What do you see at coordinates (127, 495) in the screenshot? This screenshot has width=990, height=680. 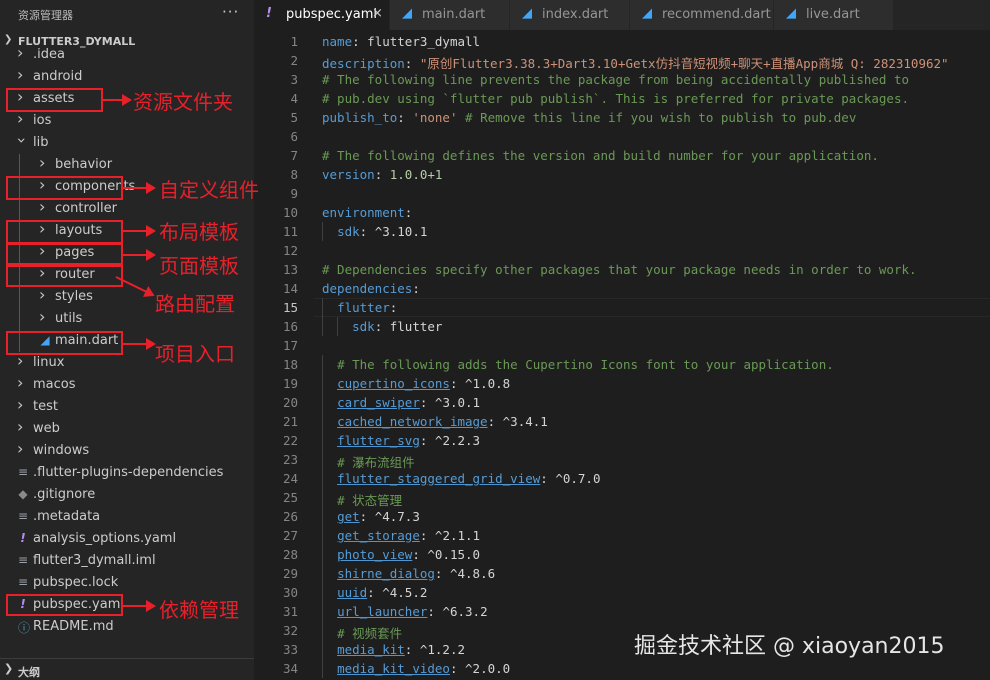 I see `tree-file: ◆ .gitignore` at bounding box center [127, 495].